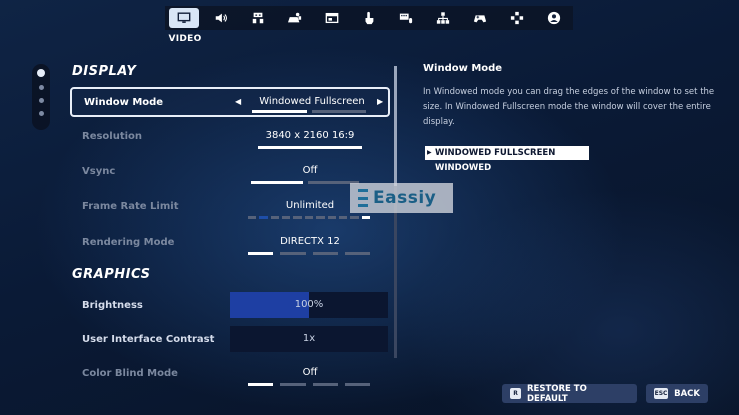 This screenshot has width=739, height=415. I want to click on setting-vsync: Vsync Off, so click(230, 173).